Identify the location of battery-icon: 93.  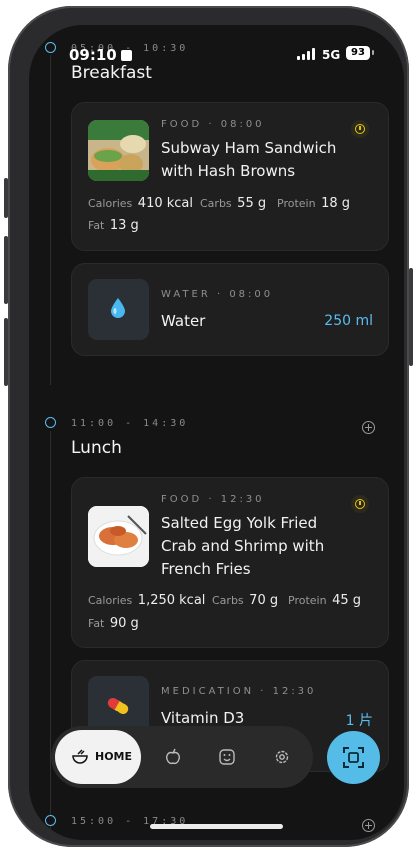
(358, 53).